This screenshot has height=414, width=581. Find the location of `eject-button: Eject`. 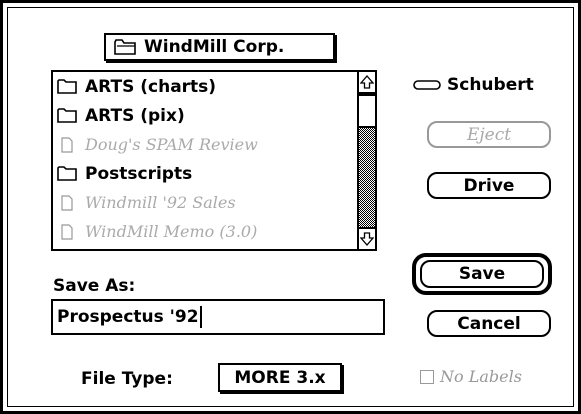

eject-button: Eject is located at coordinates (489, 134).